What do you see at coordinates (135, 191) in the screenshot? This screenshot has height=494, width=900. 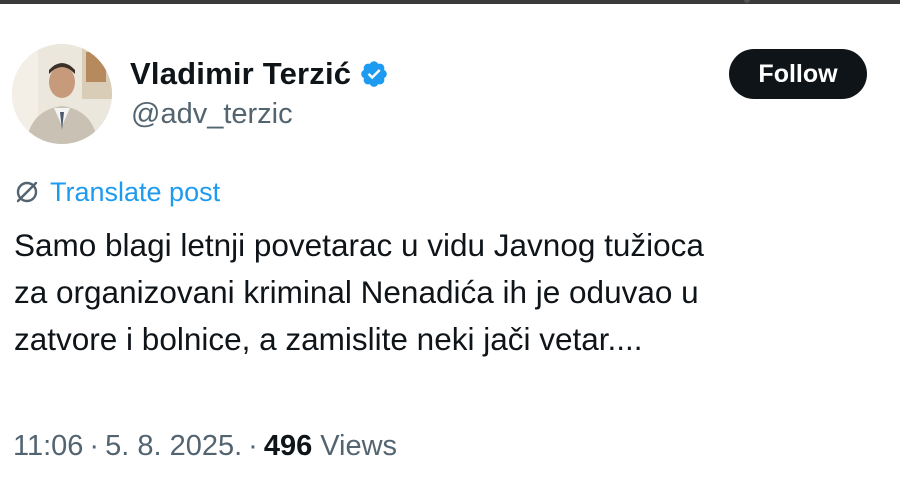 I see `translate-post-label: Translate post` at bounding box center [135, 191].